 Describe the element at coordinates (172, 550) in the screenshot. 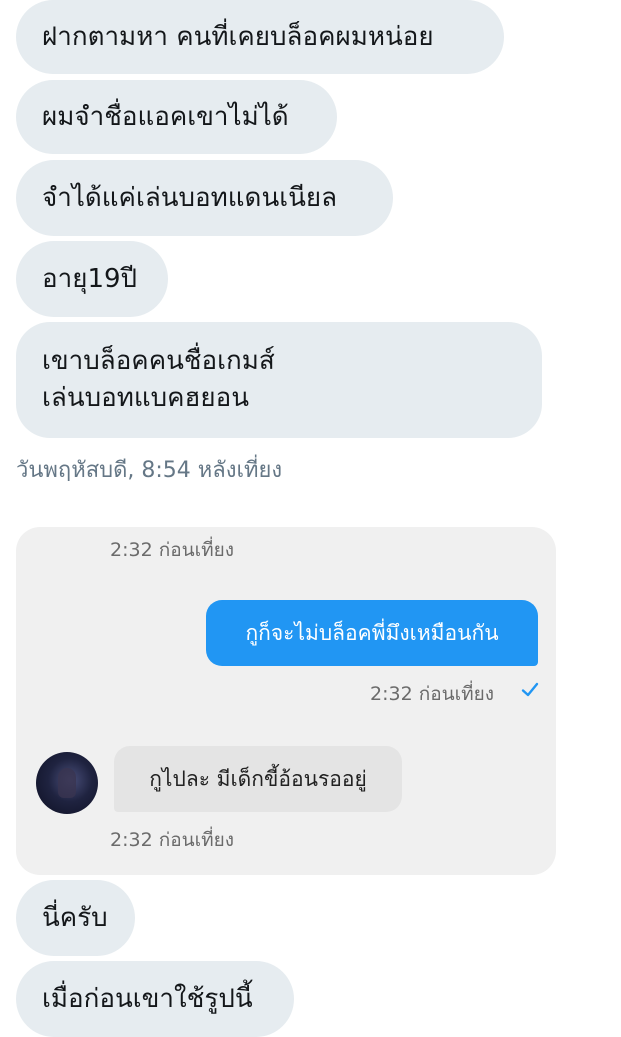

I see `screenshot-timestamp-top: 2:32 ก่อนเที่ยง` at that location.